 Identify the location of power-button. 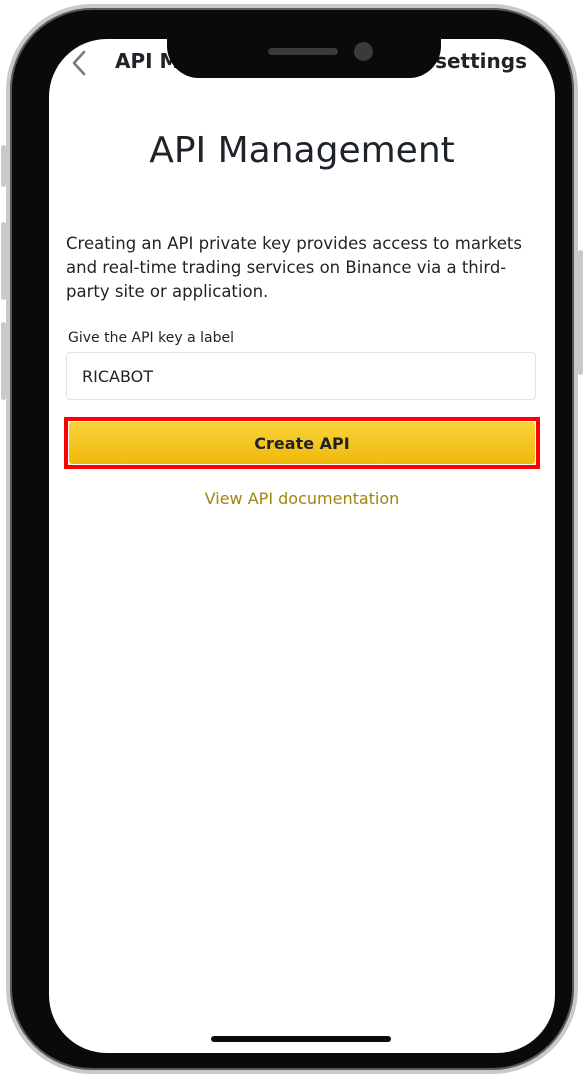
(580, 312).